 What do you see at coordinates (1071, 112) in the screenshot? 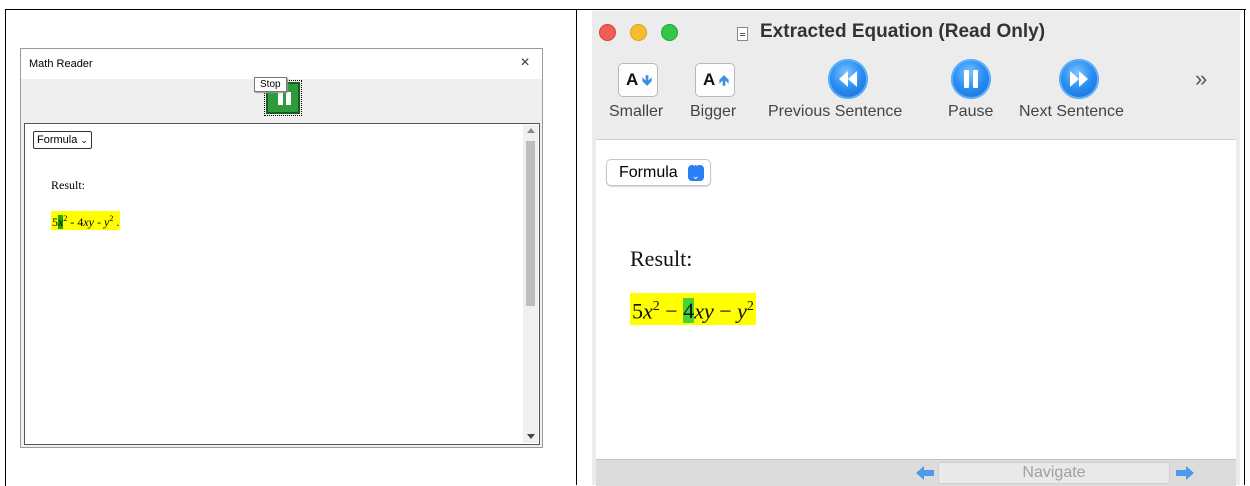
I see `next-sentence-label: Next Sentence` at bounding box center [1071, 112].